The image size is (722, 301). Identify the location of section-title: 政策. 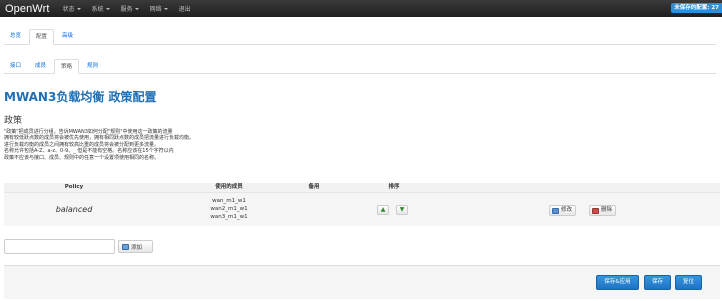
(13, 121).